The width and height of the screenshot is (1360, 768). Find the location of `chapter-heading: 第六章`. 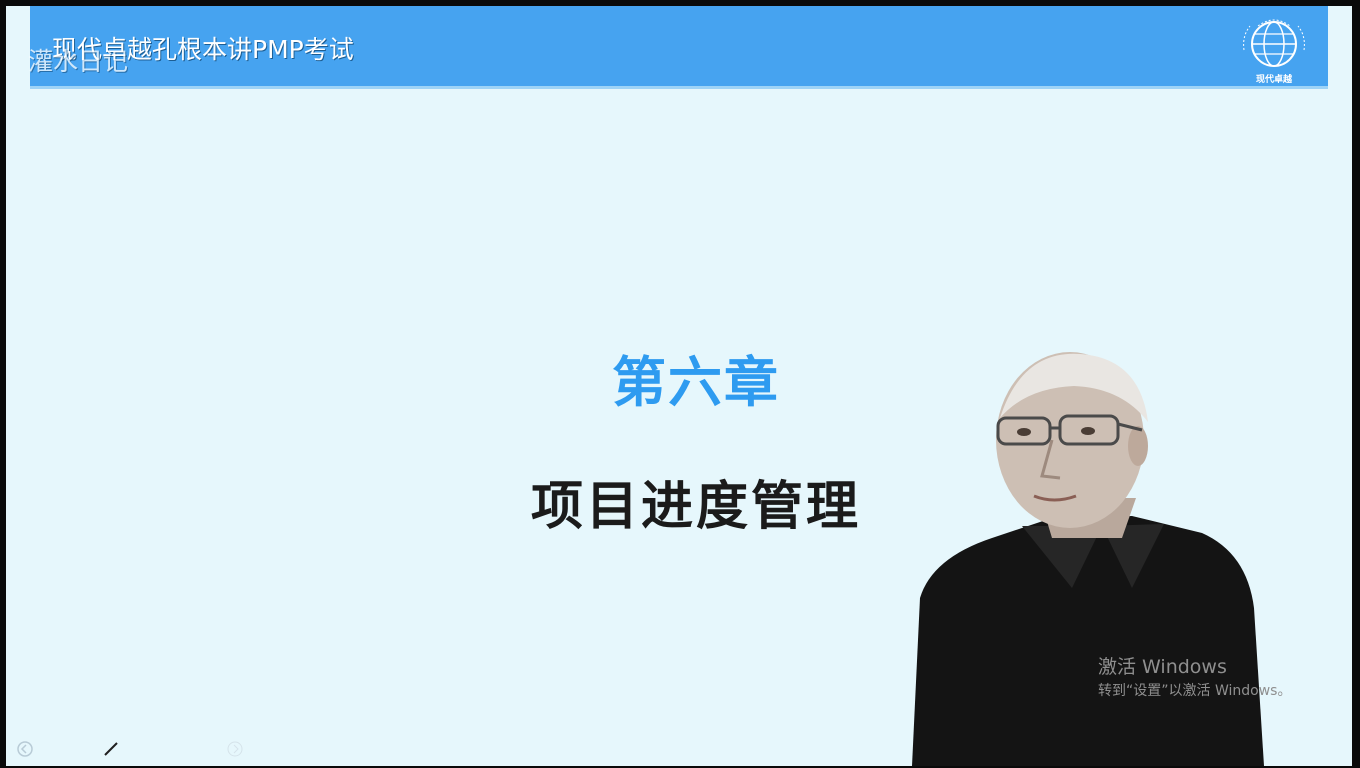

chapter-heading: 第六章 is located at coordinates (696, 382).